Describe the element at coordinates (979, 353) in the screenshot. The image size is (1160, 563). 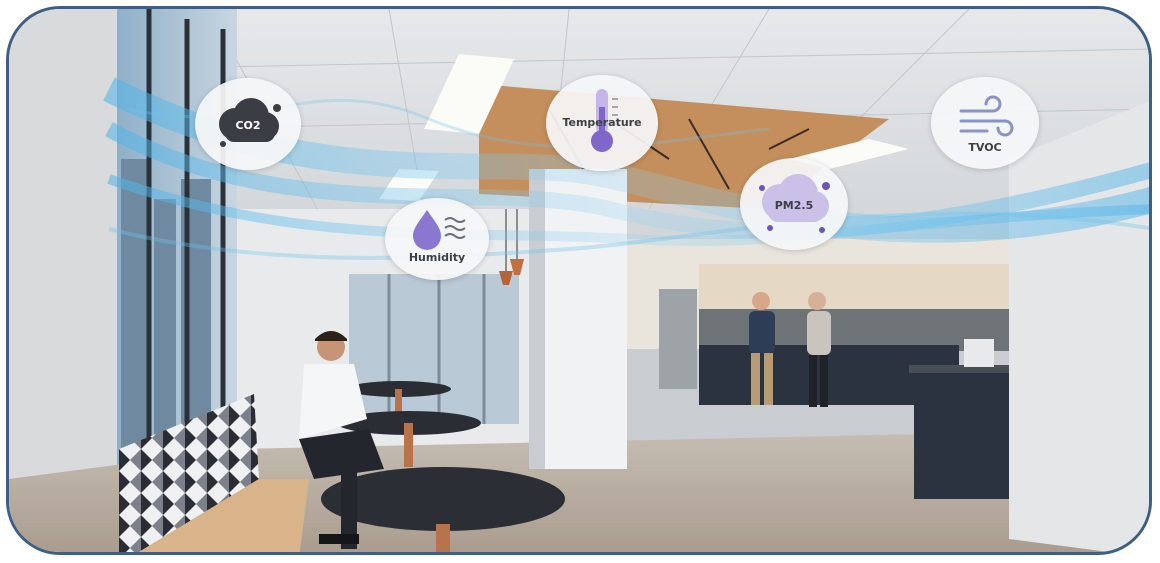
I see `coffee-machine` at that location.